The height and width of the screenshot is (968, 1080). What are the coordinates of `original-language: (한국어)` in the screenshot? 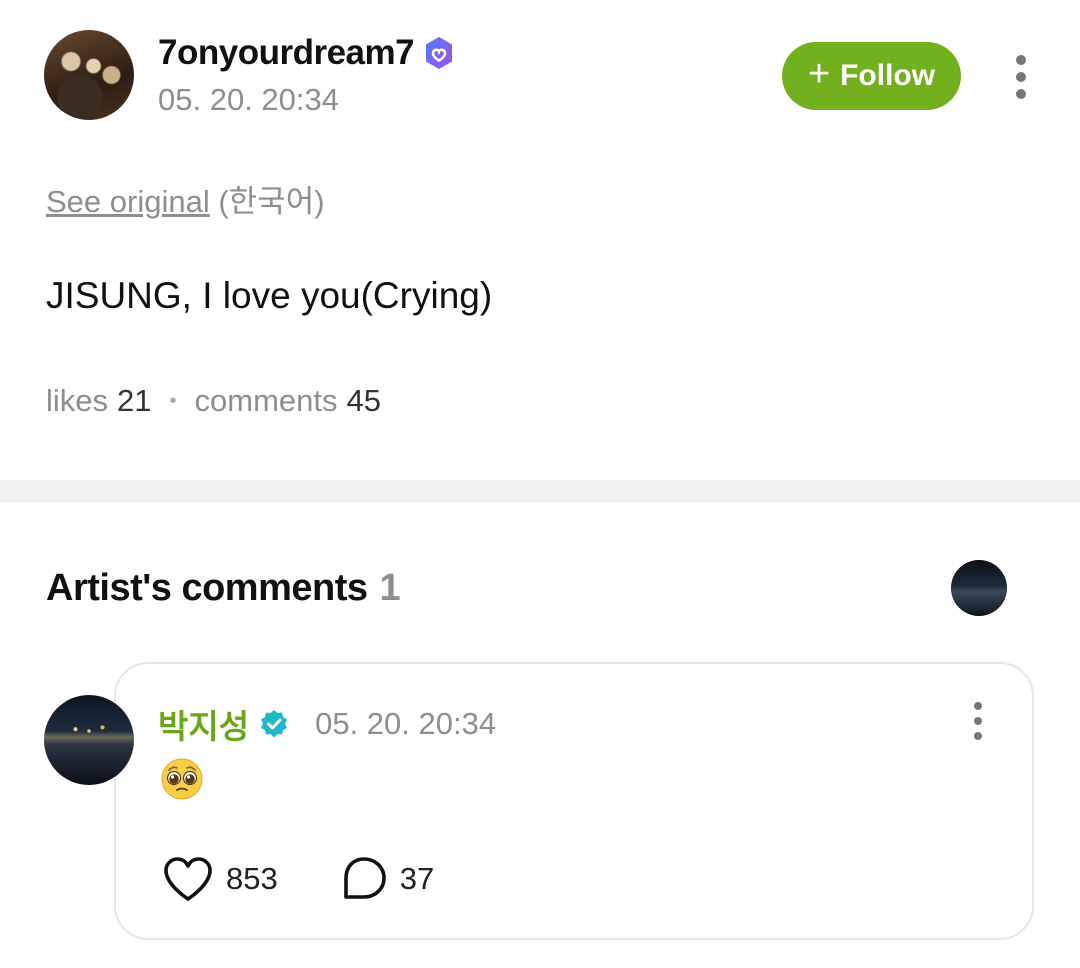 It's located at (271, 201).